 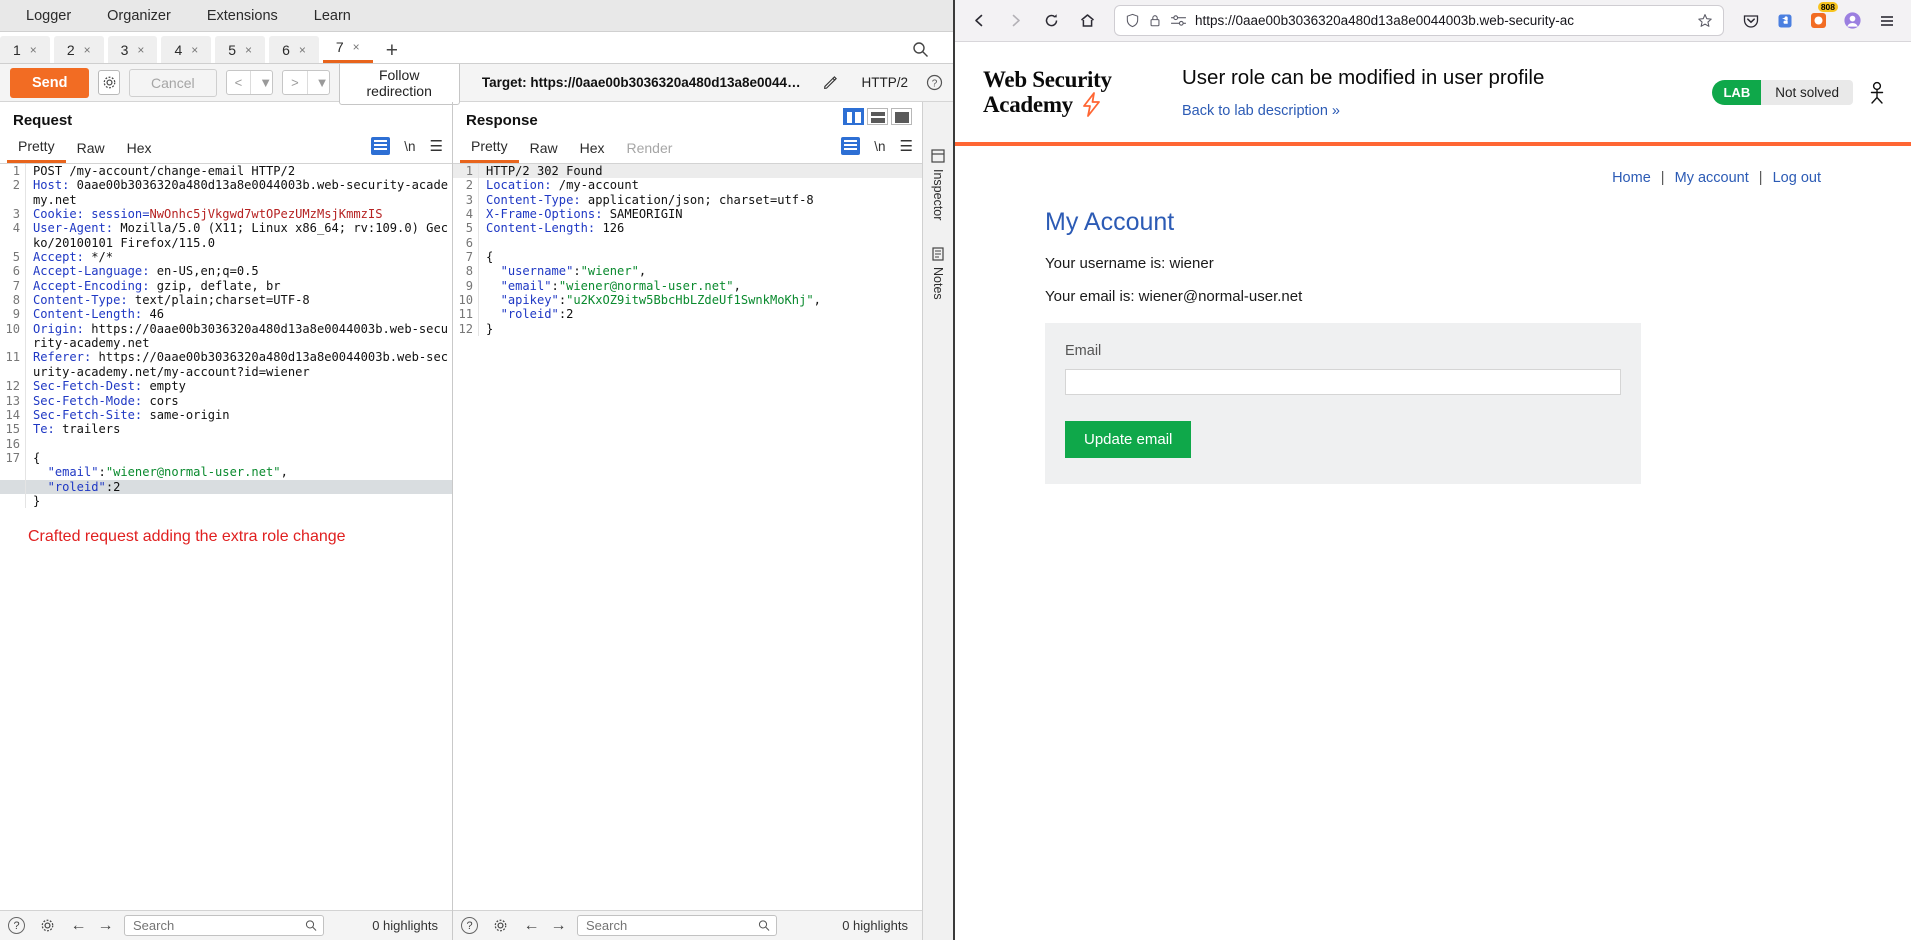 What do you see at coordinates (226, 501) in the screenshot?
I see `request-line: }` at bounding box center [226, 501].